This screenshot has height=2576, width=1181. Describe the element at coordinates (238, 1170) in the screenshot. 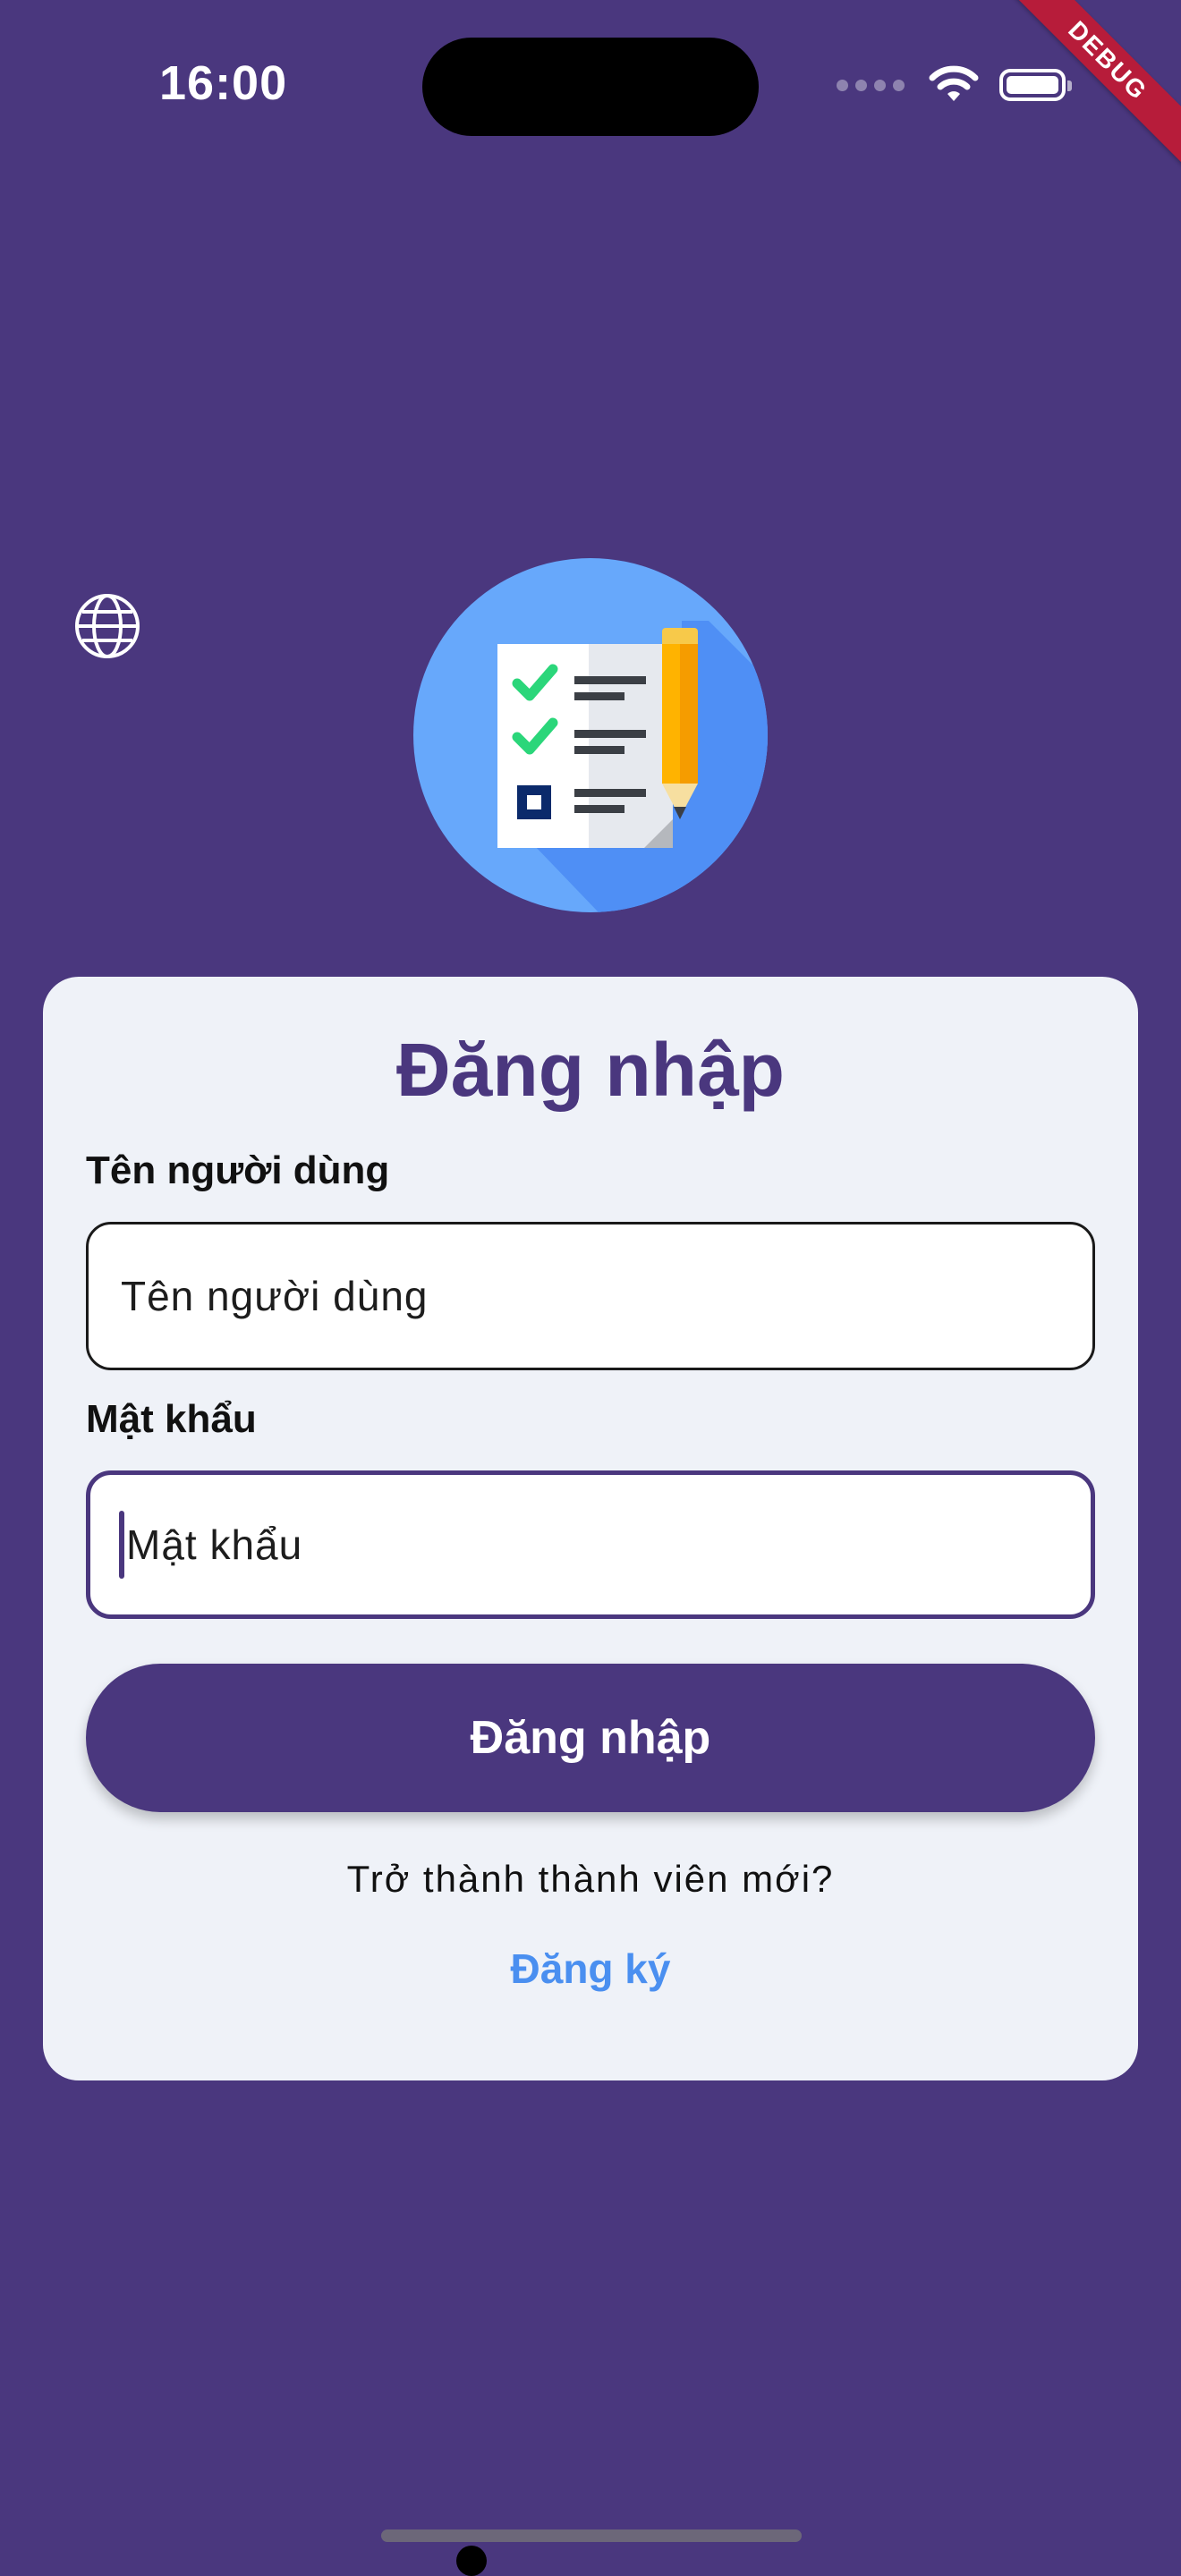

I see `username-label: Tên người dùng` at that location.